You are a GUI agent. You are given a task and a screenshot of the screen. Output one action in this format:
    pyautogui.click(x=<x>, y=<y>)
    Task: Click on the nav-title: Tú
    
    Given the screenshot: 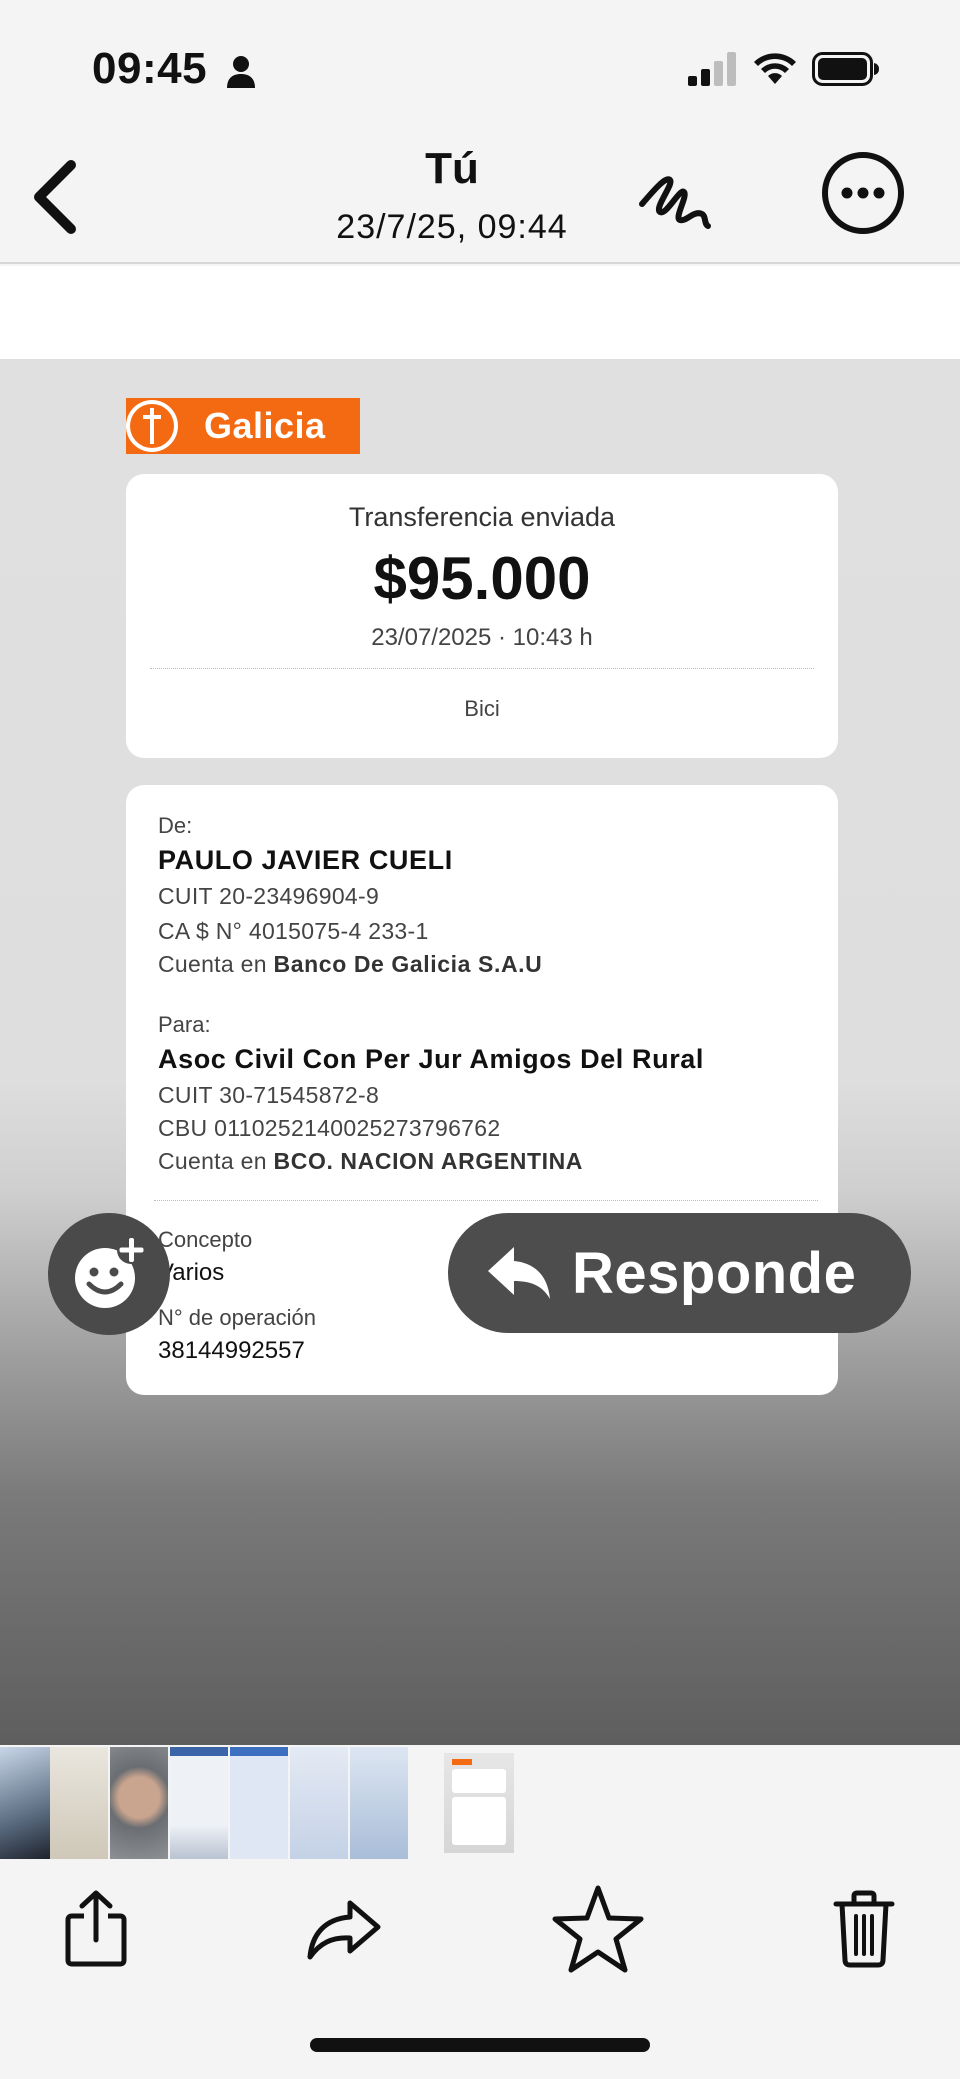 What is the action you would take?
    pyautogui.click(x=452, y=168)
    